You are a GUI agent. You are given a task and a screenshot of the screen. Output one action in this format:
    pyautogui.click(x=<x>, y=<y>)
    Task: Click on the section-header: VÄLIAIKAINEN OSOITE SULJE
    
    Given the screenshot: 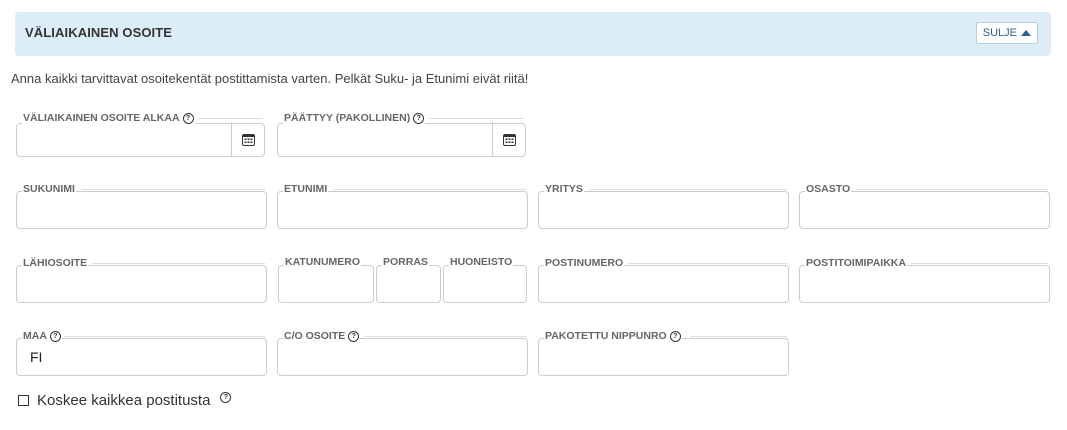 What is the action you would take?
    pyautogui.click(x=533, y=34)
    